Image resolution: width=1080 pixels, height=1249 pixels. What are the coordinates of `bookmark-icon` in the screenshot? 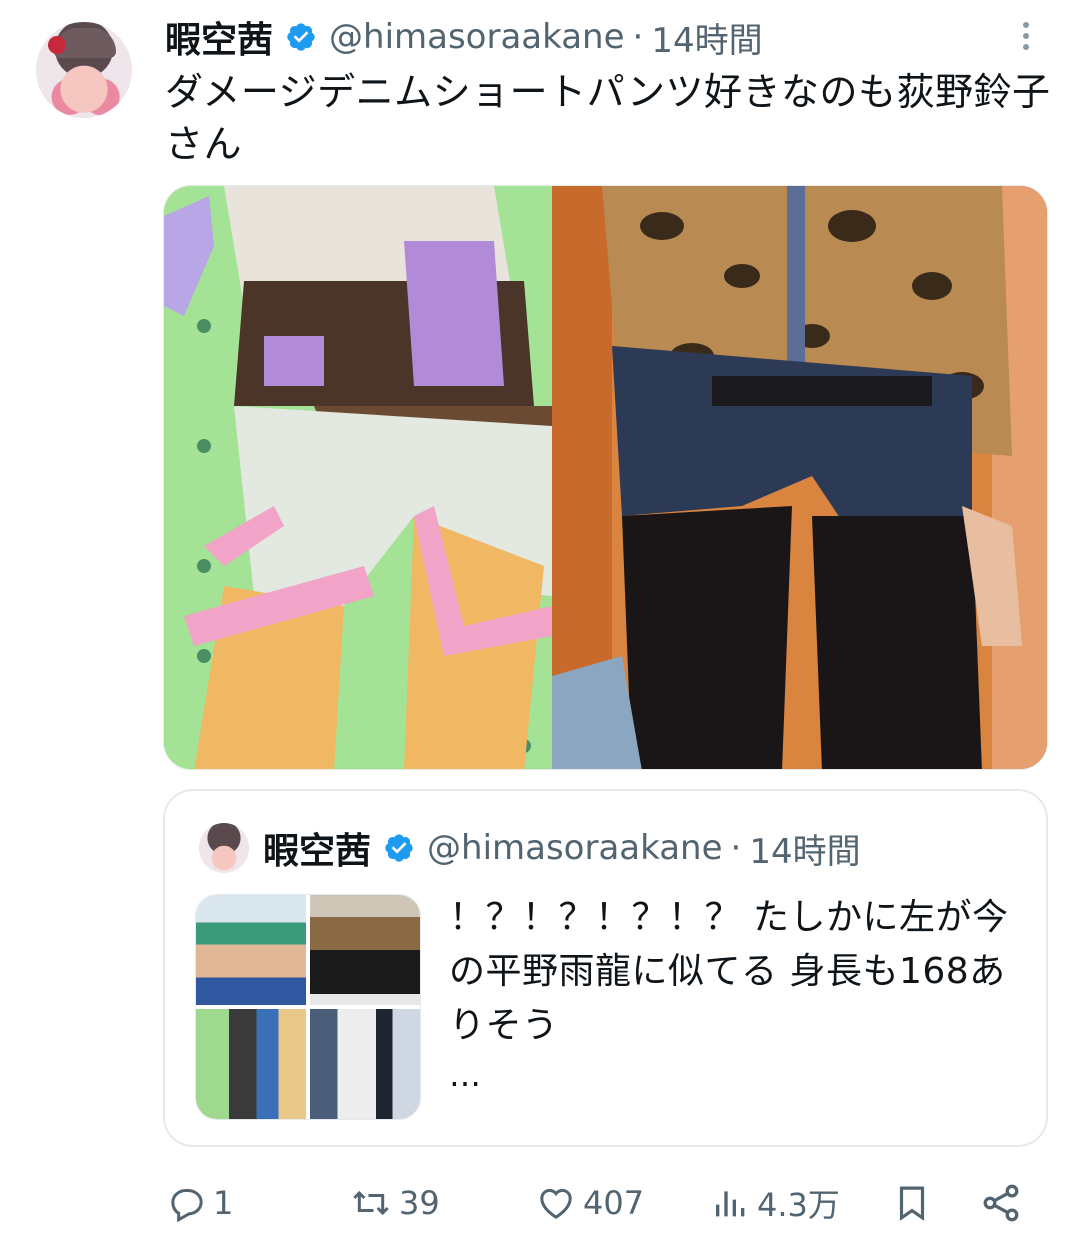 It's located at (912, 1203).